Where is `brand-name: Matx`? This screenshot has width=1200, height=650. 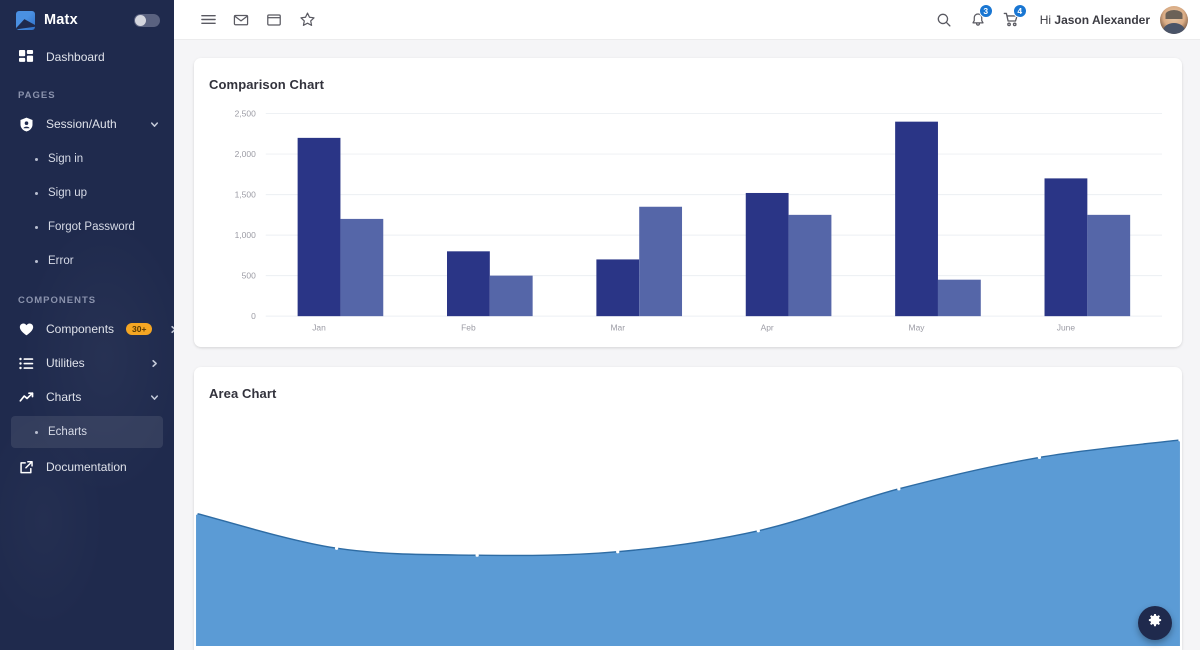 brand-name: Matx is located at coordinates (61, 20).